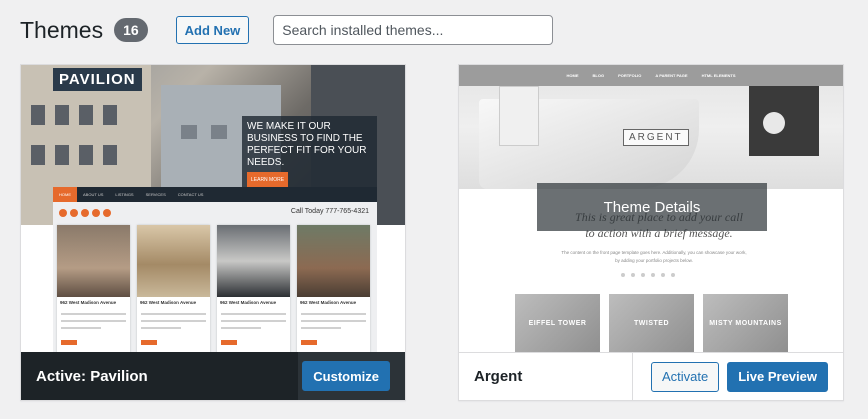 The width and height of the screenshot is (868, 419). Describe the element at coordinates (346, 376) in the screenshot. I see `customize-button: Customize` at that location.